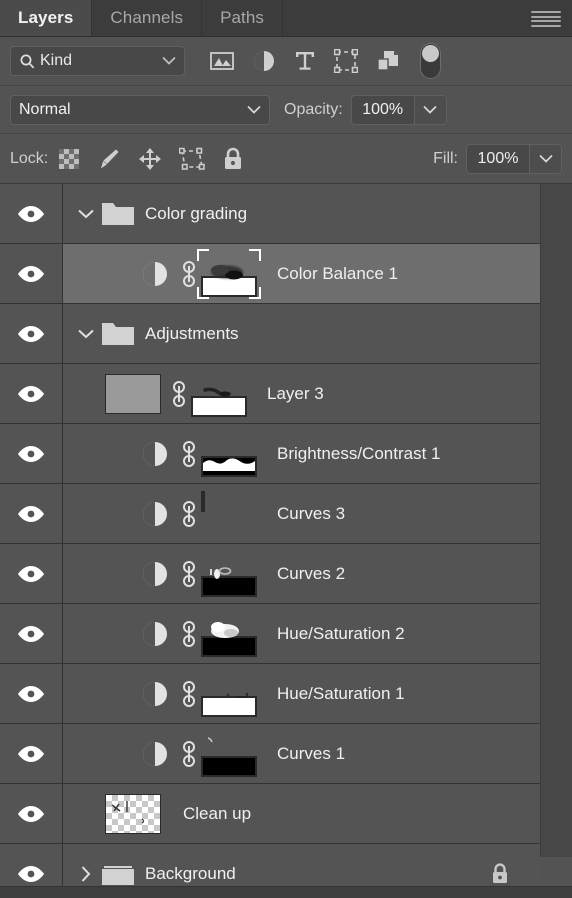 Image resolution: width=572 pixels, height=898 pixels. Describe the element at coordinates (243, 18) in the screenshot. I see `tab-paths: Paths` at that location.